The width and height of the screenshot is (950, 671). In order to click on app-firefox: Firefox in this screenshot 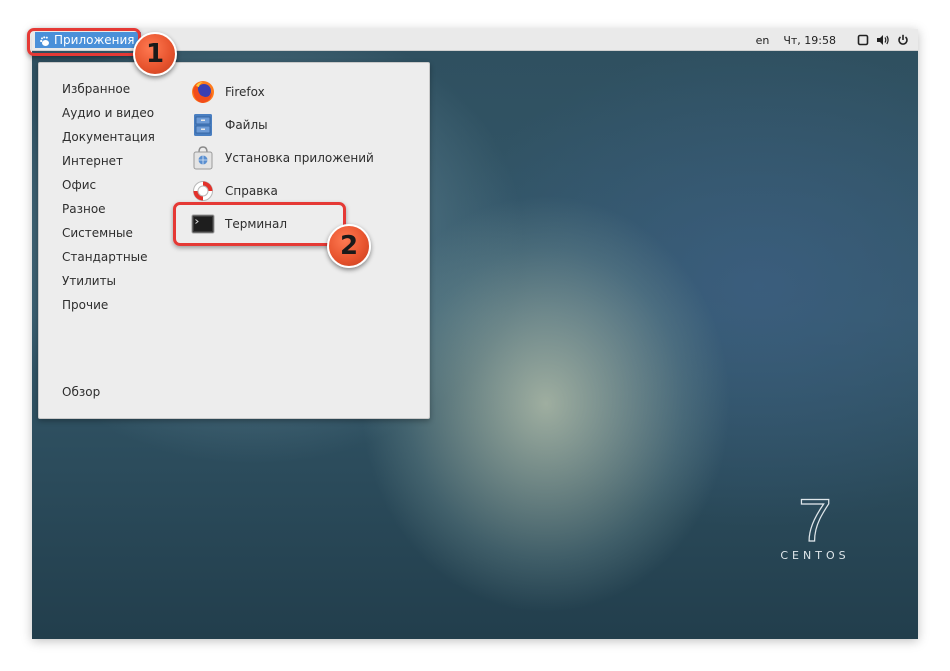, I will do `click(302, 91)`.